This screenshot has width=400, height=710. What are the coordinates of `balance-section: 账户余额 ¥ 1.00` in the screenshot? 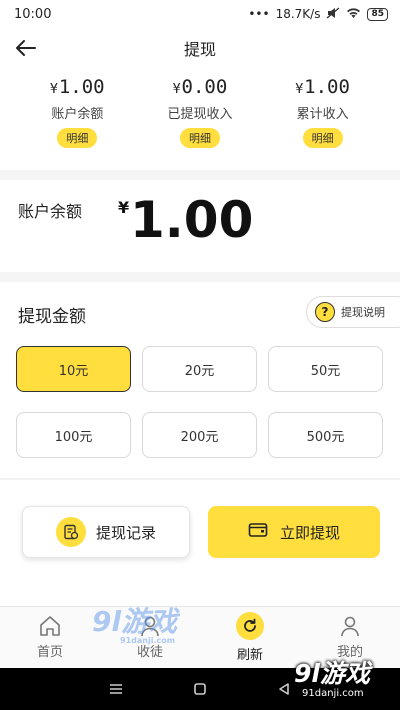 It's located at (200, 226).